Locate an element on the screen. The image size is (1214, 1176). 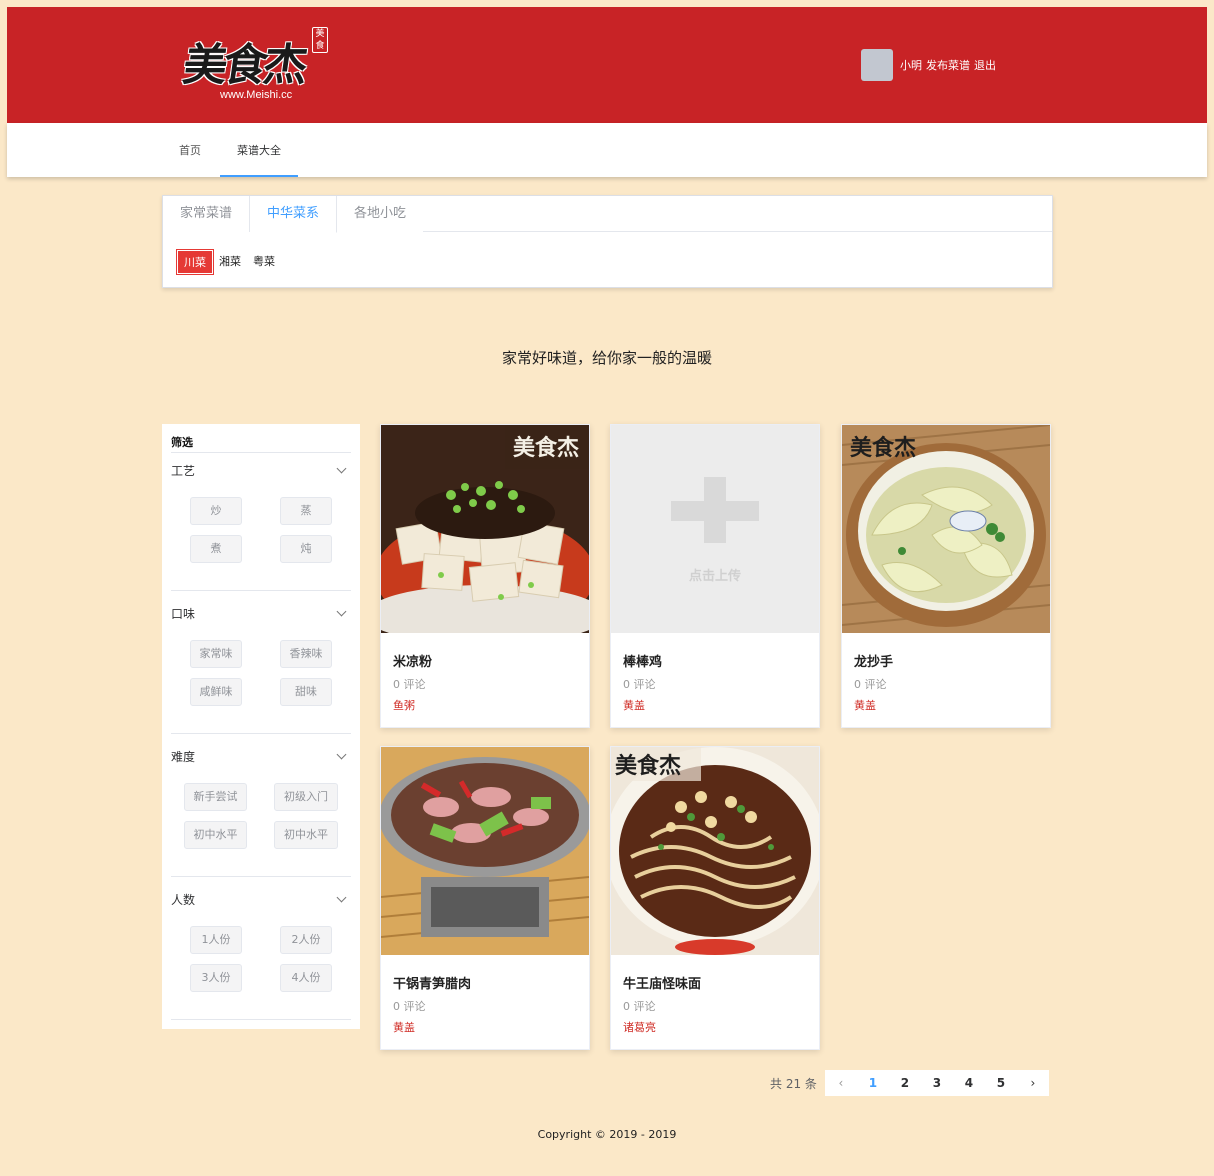
cuisine-sichuan: 川菜 is located at coordinates (195, 262).